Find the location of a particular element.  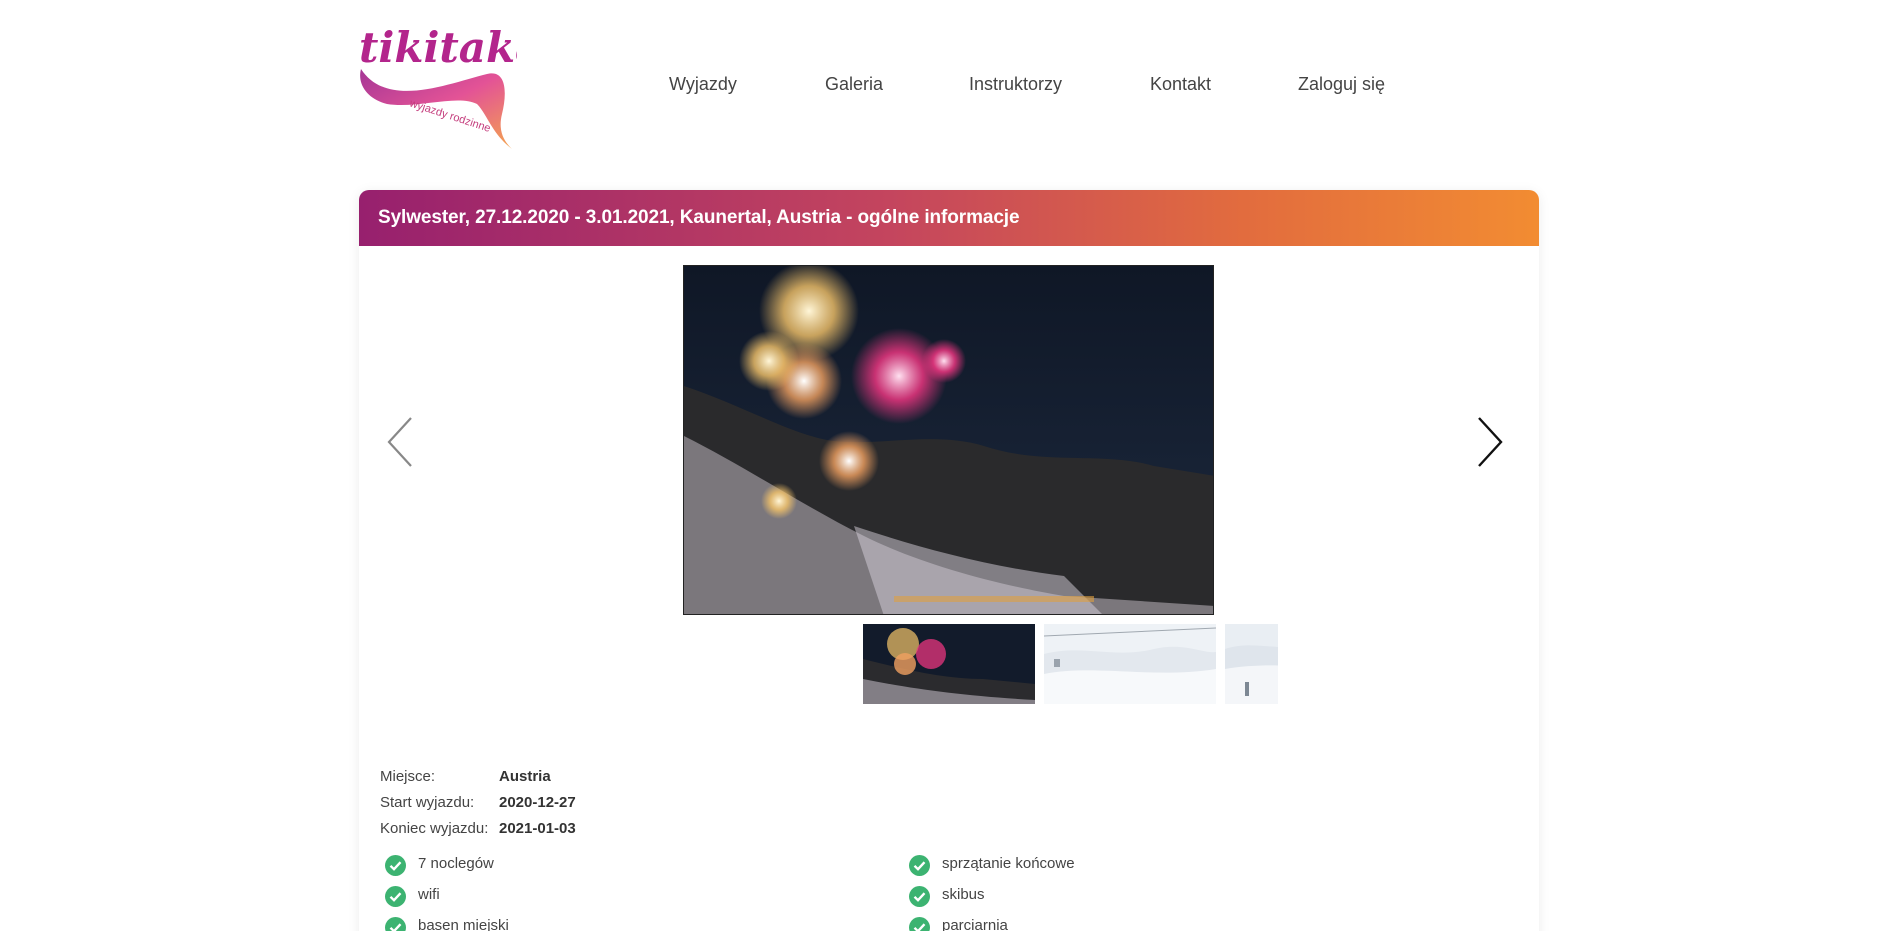

feature-label: skibus is located at coordinates (963, 894).